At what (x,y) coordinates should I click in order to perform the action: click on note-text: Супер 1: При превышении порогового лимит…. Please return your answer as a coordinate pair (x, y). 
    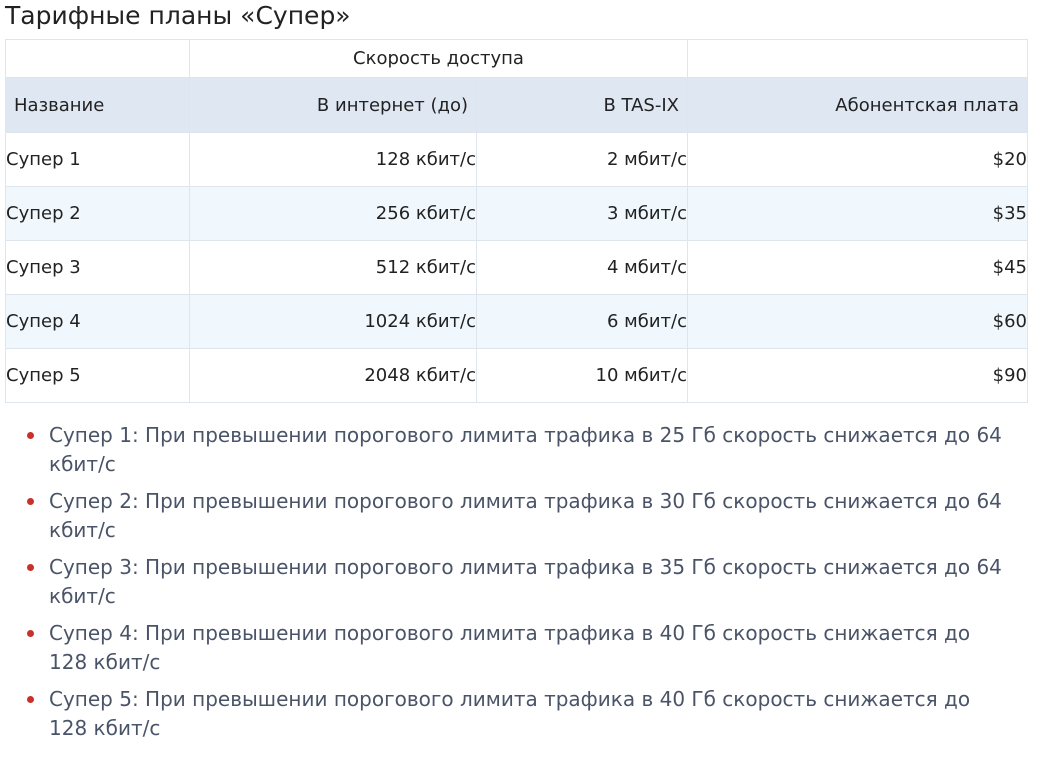
    Looking at the image, I should click on (525, 449).